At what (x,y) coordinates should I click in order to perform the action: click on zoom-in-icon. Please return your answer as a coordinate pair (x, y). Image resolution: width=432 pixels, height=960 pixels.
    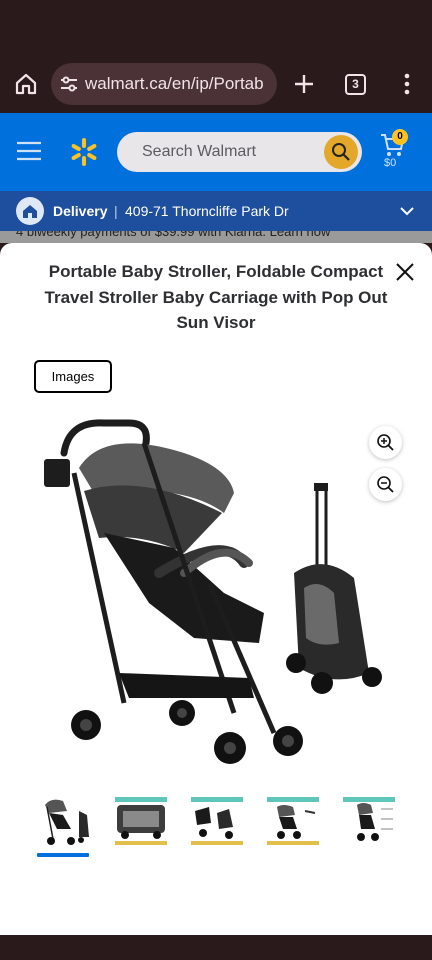
    Looking at the image, I should click on (385, 442).